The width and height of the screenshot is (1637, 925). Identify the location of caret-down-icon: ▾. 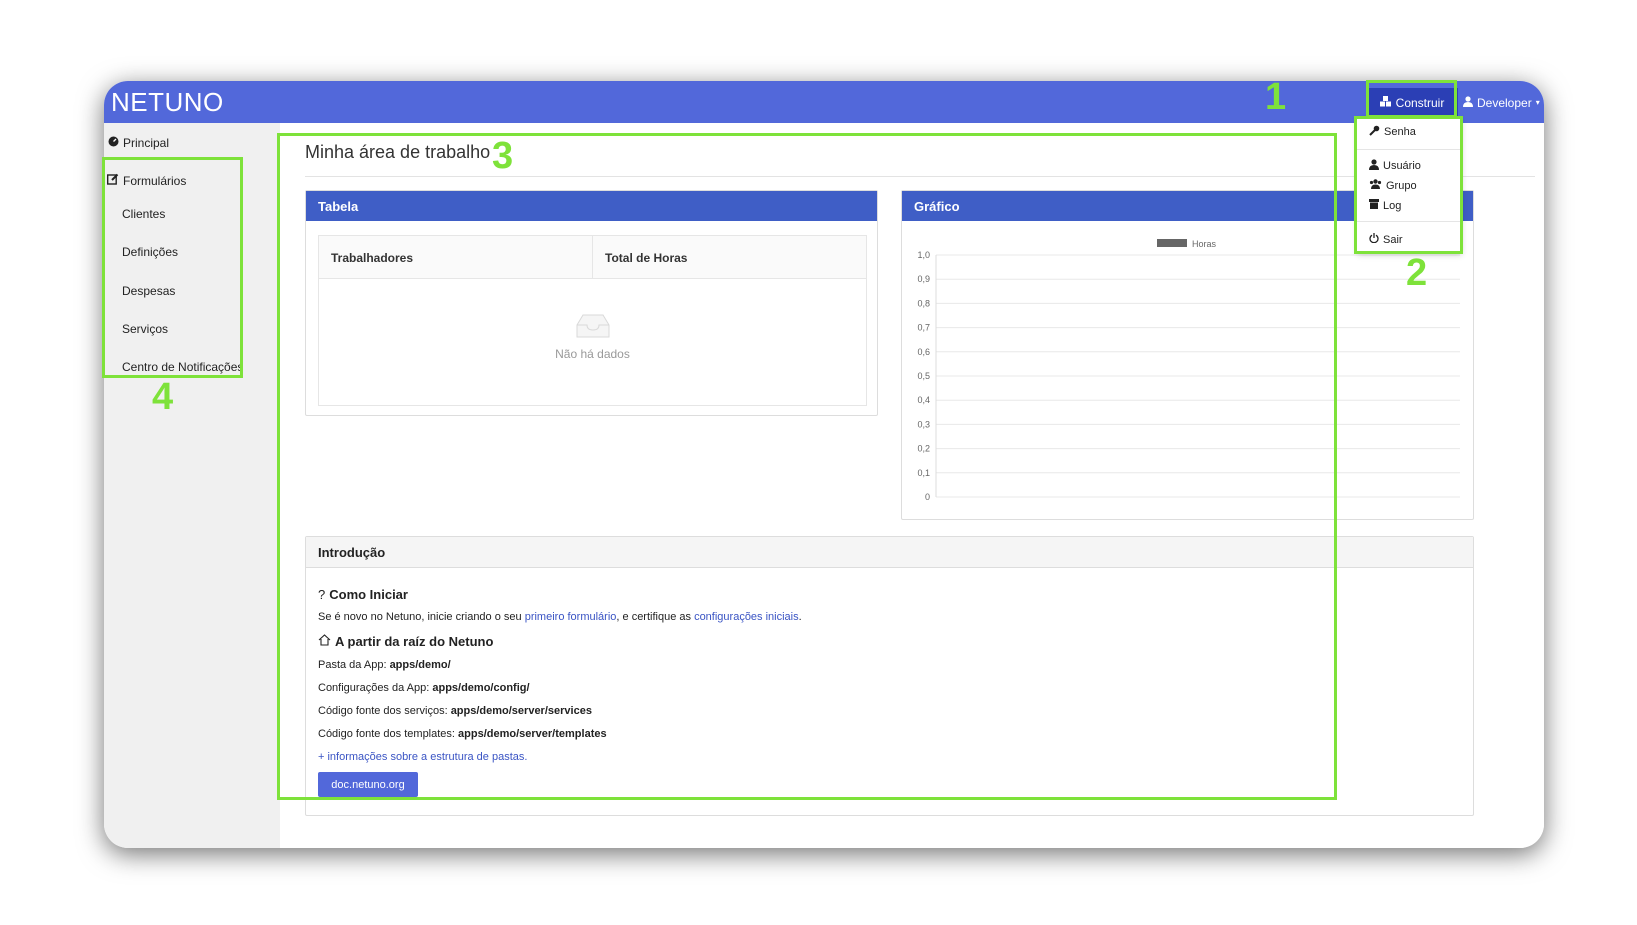
(1537, 102).